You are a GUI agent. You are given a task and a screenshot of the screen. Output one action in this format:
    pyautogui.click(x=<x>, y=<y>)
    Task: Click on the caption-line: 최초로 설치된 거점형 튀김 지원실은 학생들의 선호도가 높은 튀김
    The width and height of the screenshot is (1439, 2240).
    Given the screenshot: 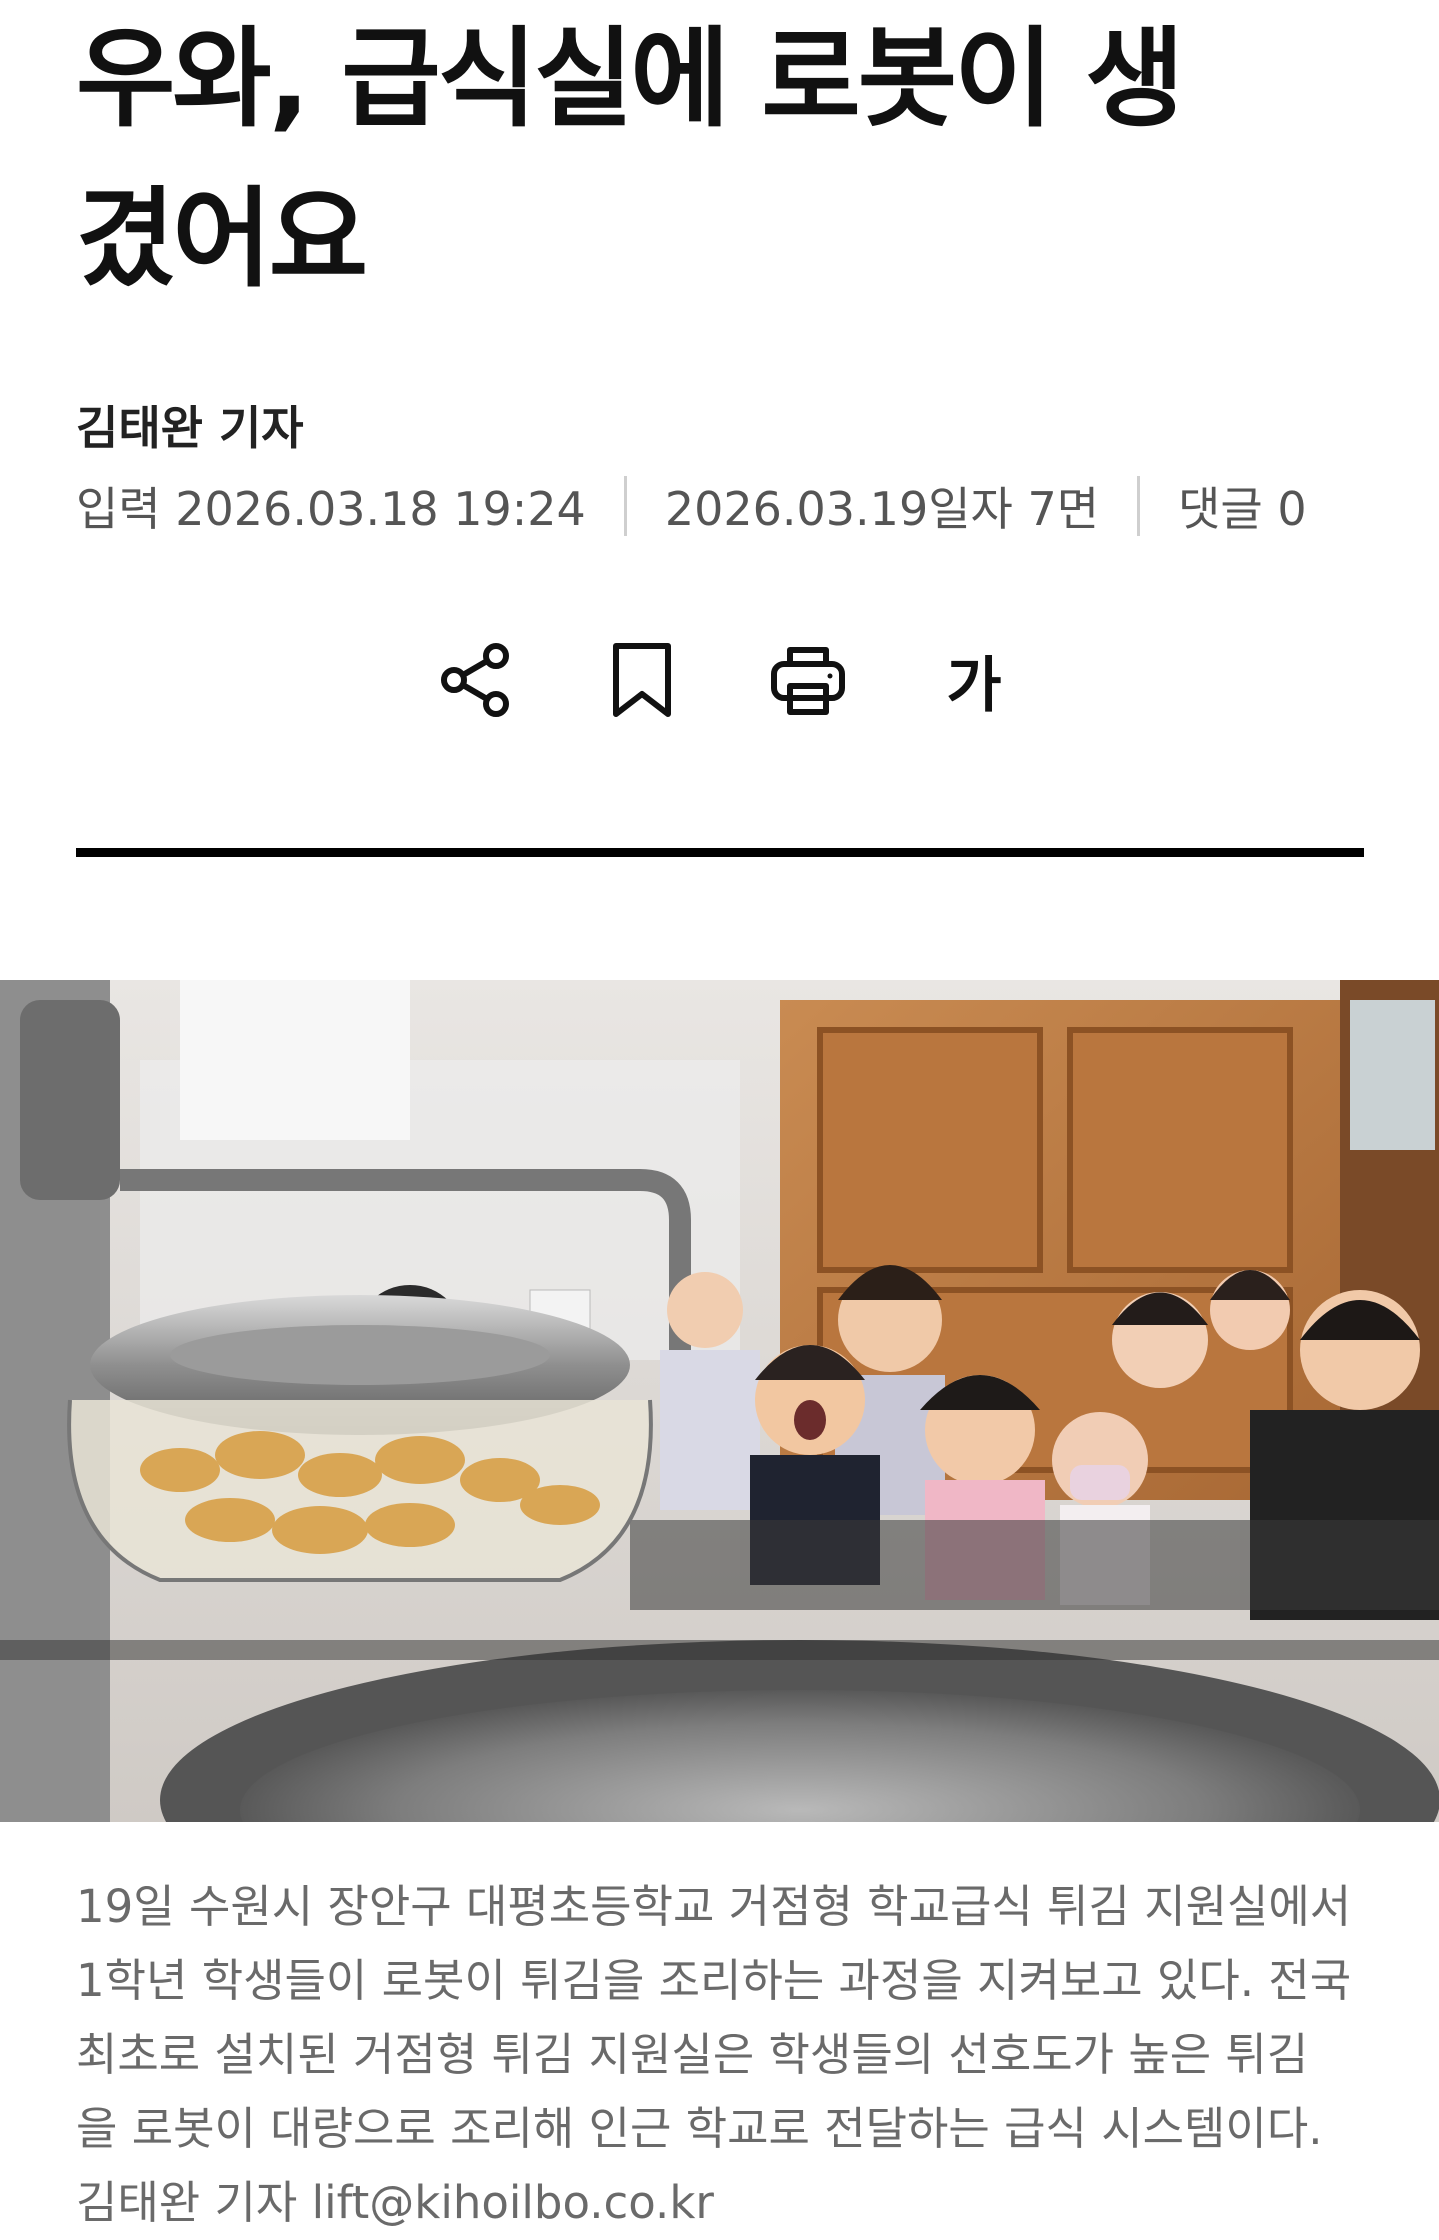 What is the action you would take?
    pyautogui.click(x=692, y=2054)
    